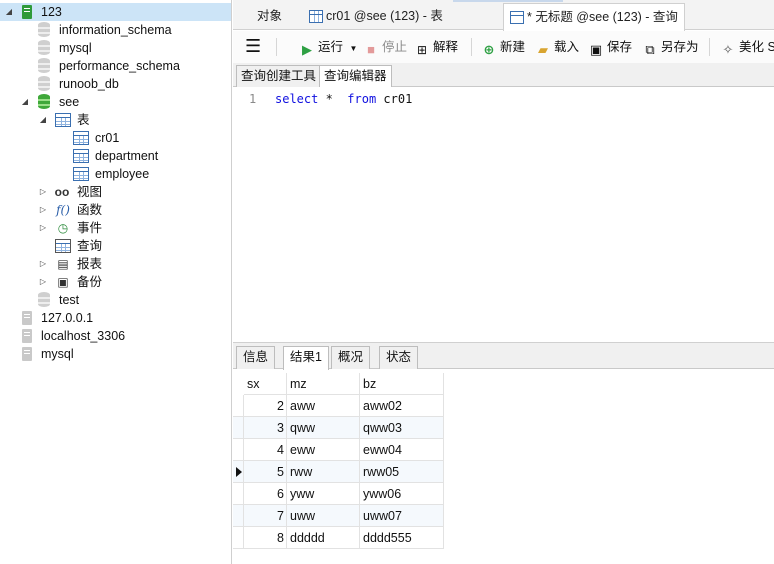 Image resolution: width=774 pixels, height=564 pixels. Describe the element at coordinates (115, 318) in the screenshot. I see `tree-connection-127: 127.0.0.1` at that location.